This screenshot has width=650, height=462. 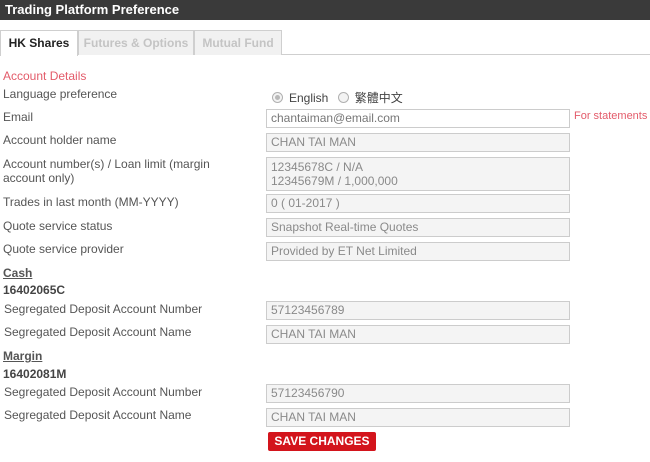 What do you see at coordinates (58, 226) in the screenshot?
I see `quote-status-label: Quote service status` at bounding box center [58, 226].